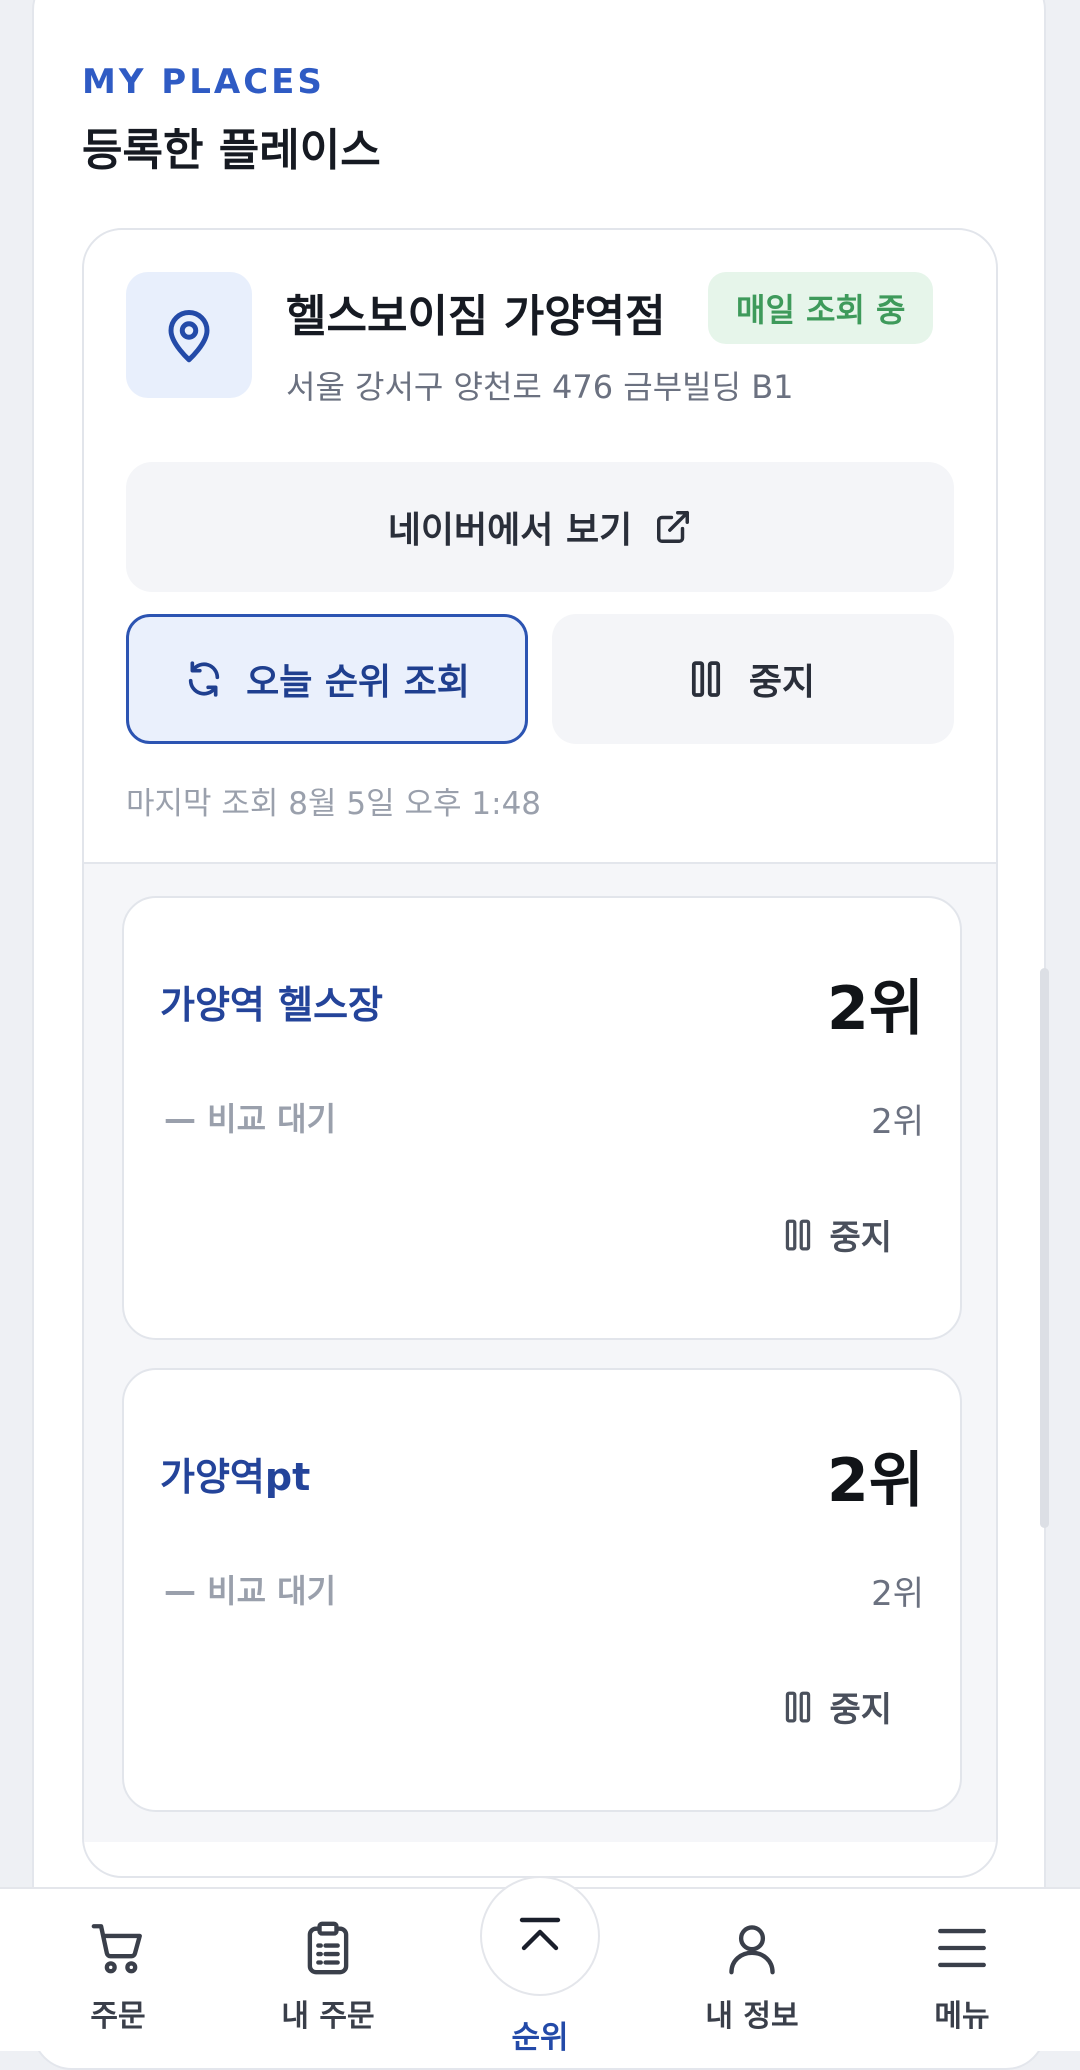  What do you see at coordinates (510, 530) in the screenshot?
I see `view-on-naver-label: 네이버에서 보기` at bounding box center [510, 530].